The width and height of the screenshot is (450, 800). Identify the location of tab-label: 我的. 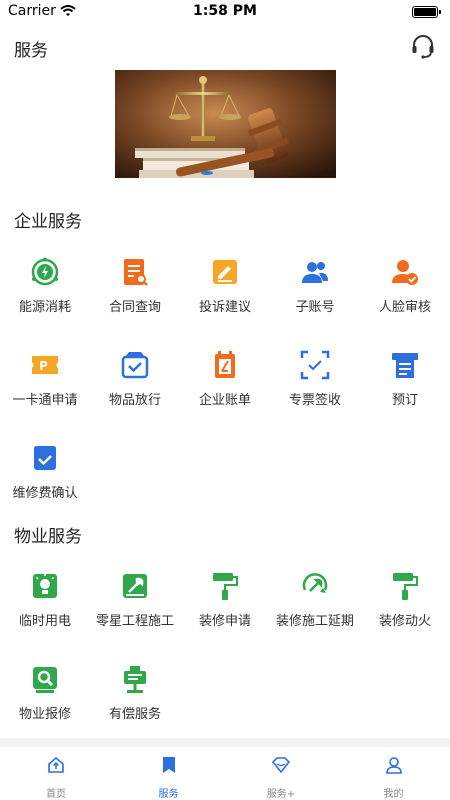
(393, 794).